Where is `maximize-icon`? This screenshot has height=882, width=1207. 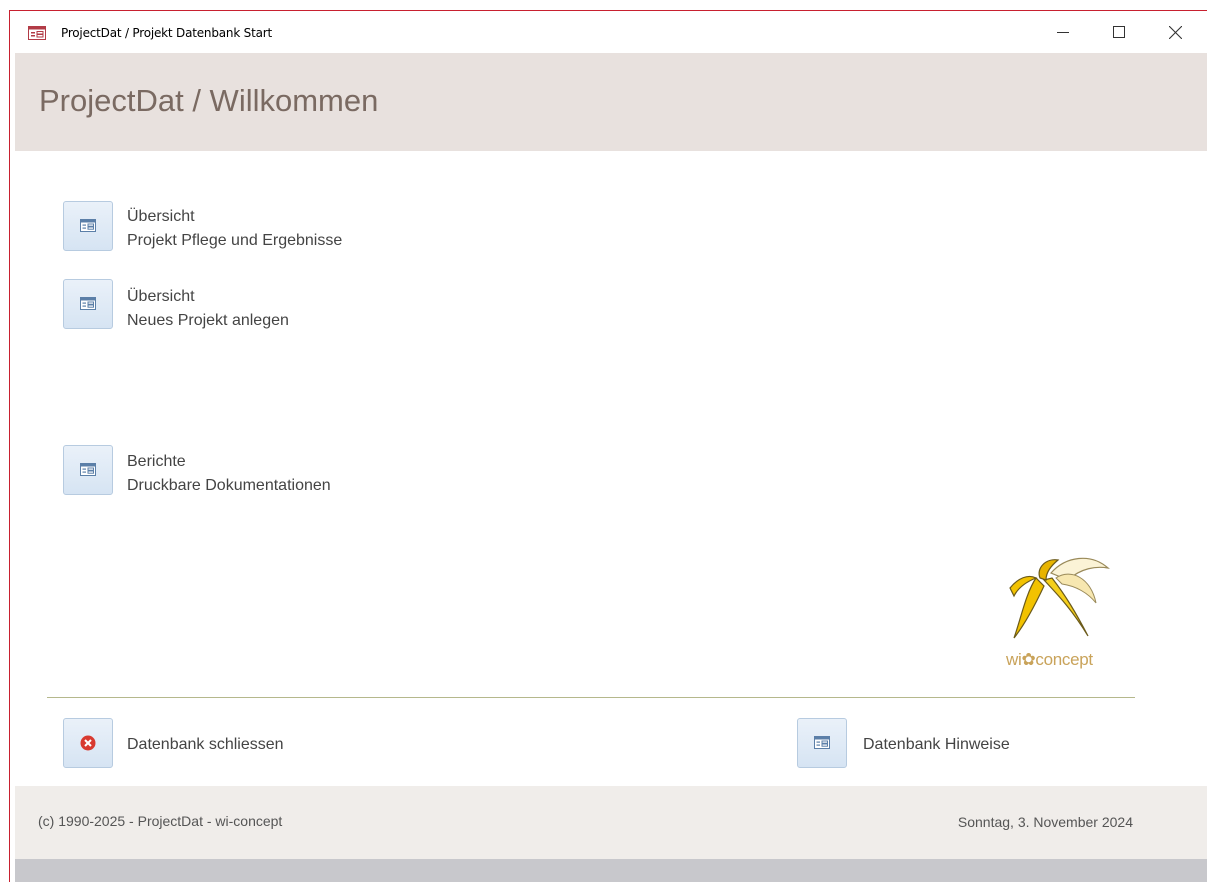 maximize-icon is located at coordinates (1119, 32).